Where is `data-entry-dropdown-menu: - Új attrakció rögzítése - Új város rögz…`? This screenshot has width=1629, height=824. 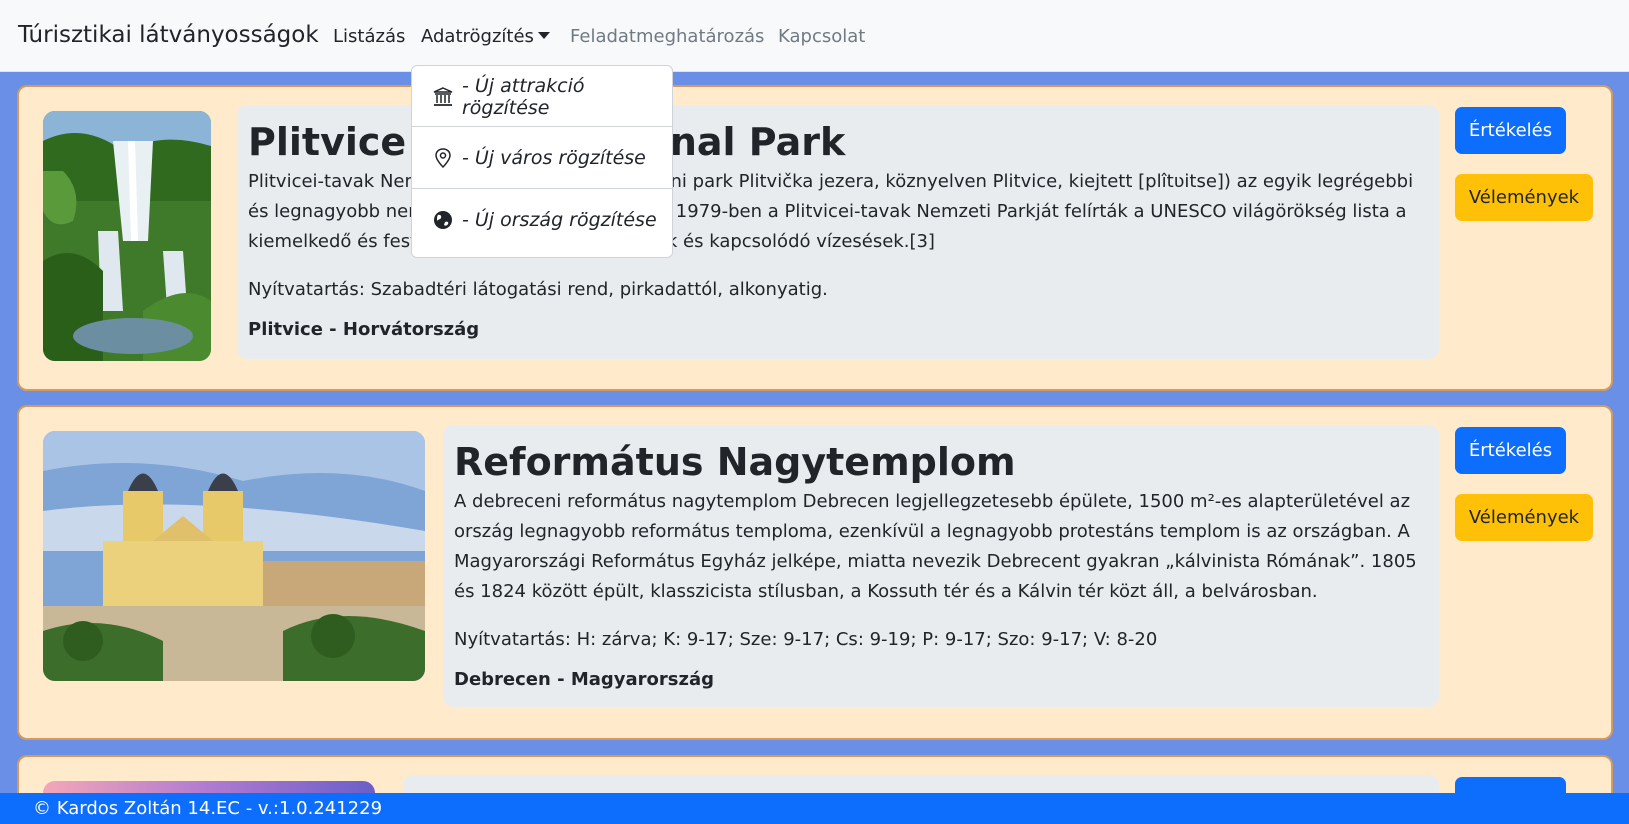 data-entry-dropdown-menu: - Új attrakció rögzítése - Új város rögz… is located at coordinates (542, 161).